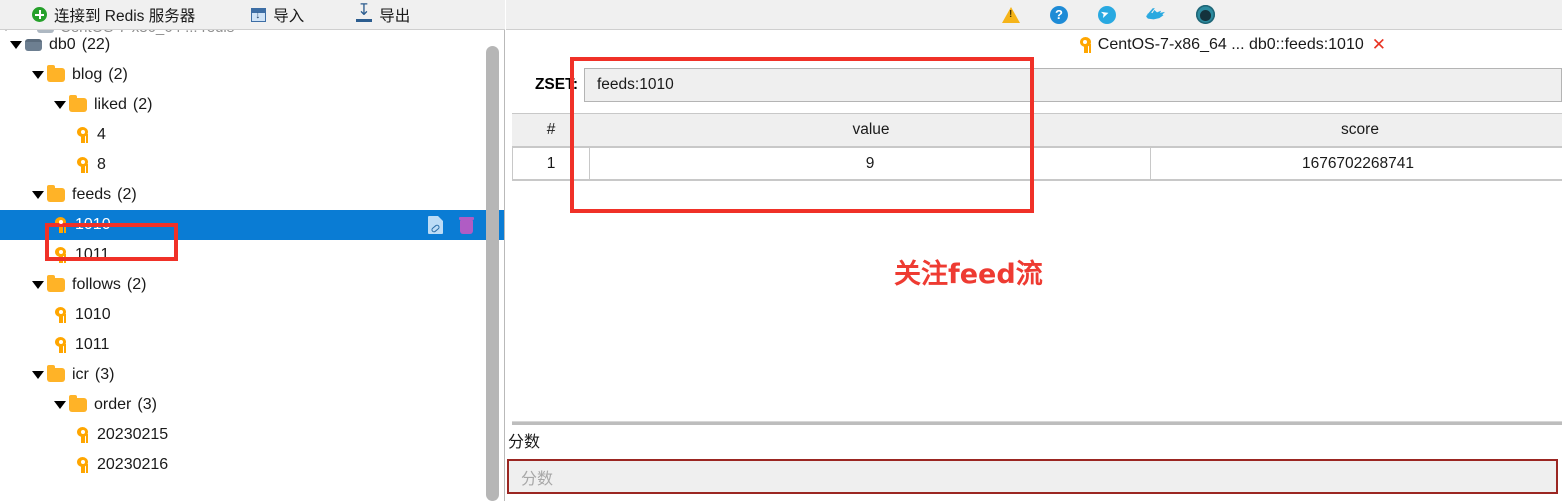 The height and width of the screenshot is (501, 1562). Describe the element at coordinates (125, 16) in the screenshot. I see `connect-to-redis-server-label: 连接到 Redis 服务器` at that location.